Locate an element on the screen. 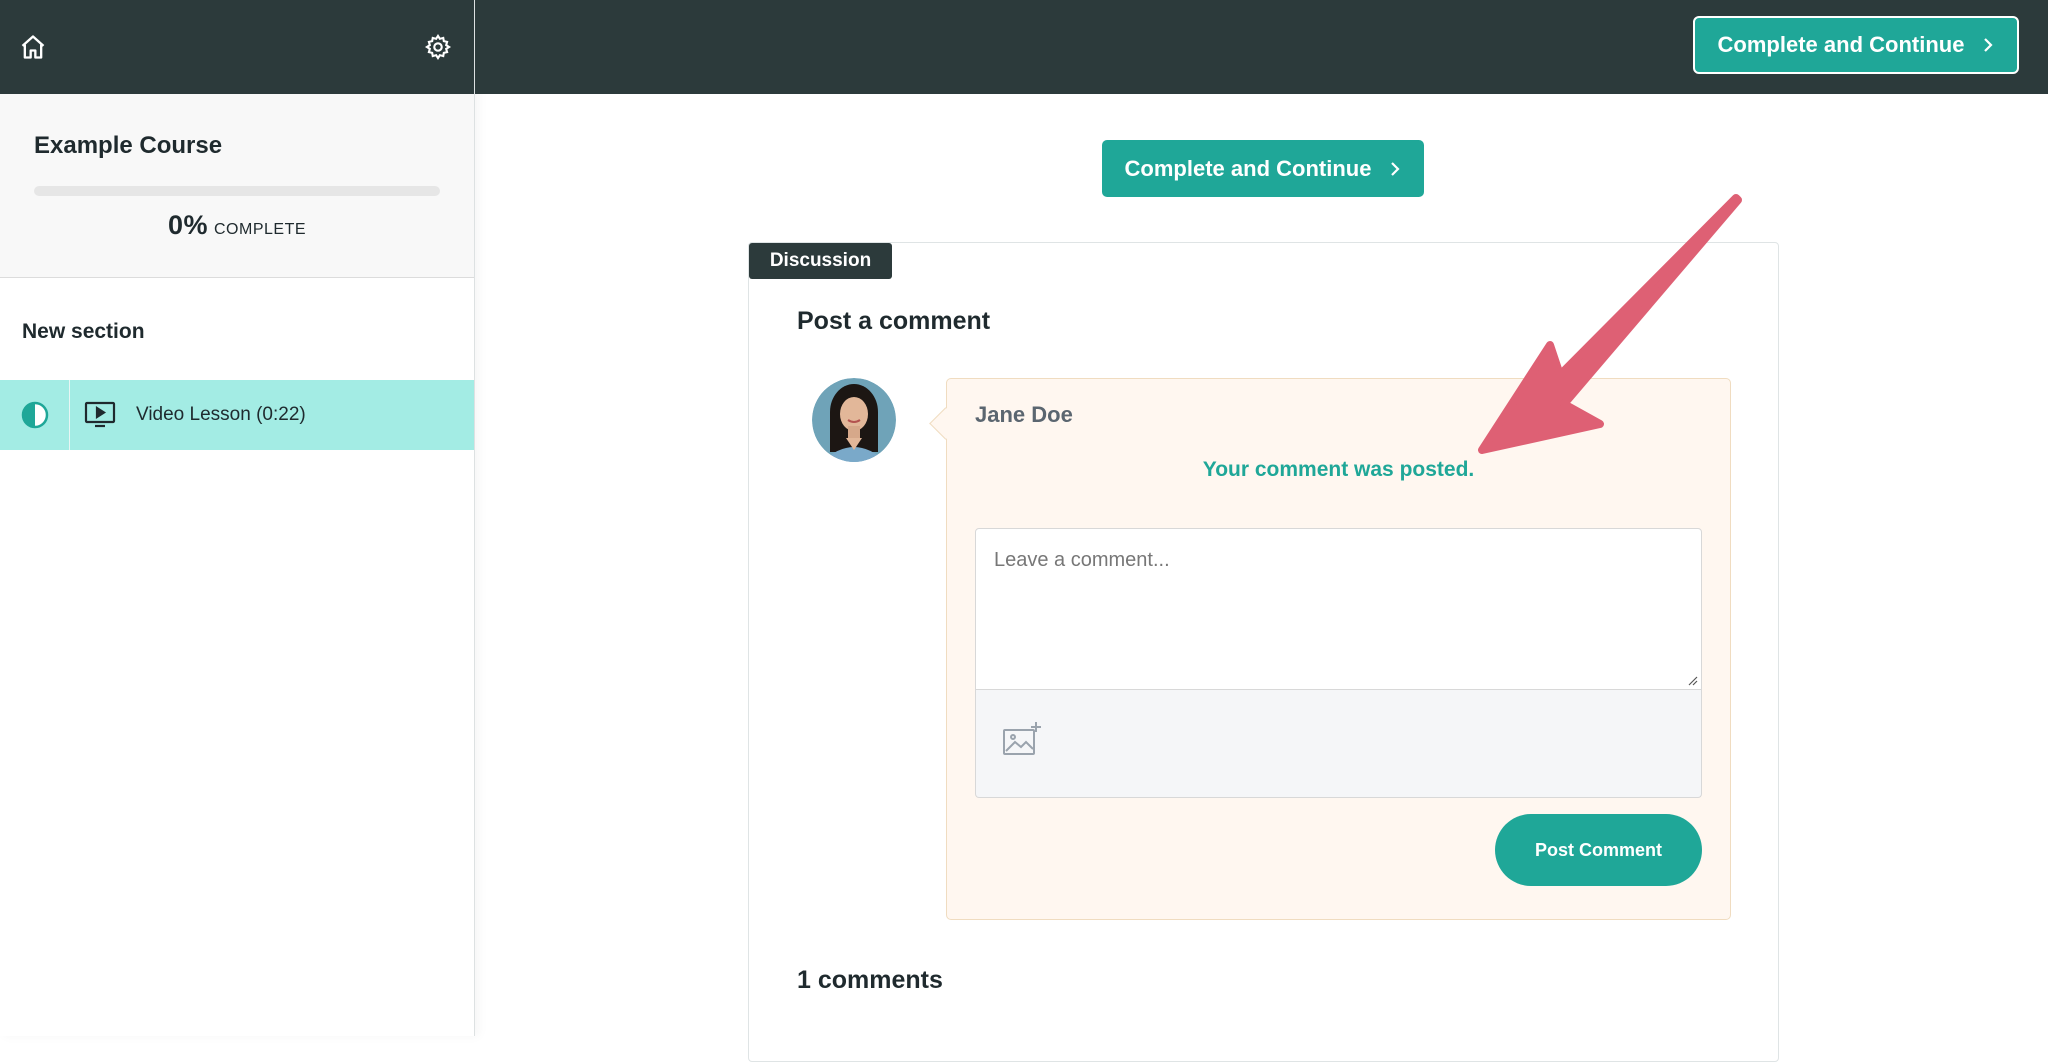 The image size is (2048, 1062). post-comment-button: Post Comment is located at coordinates (1598, 850).